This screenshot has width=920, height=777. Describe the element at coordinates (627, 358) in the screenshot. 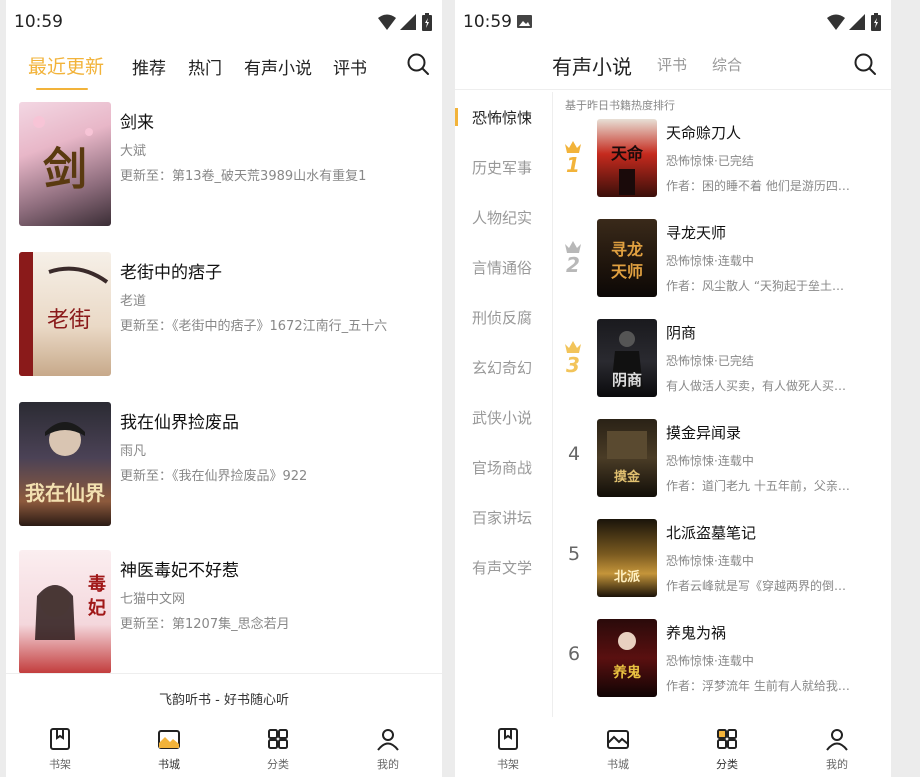

I see `book-cover: 阴商` at that location.